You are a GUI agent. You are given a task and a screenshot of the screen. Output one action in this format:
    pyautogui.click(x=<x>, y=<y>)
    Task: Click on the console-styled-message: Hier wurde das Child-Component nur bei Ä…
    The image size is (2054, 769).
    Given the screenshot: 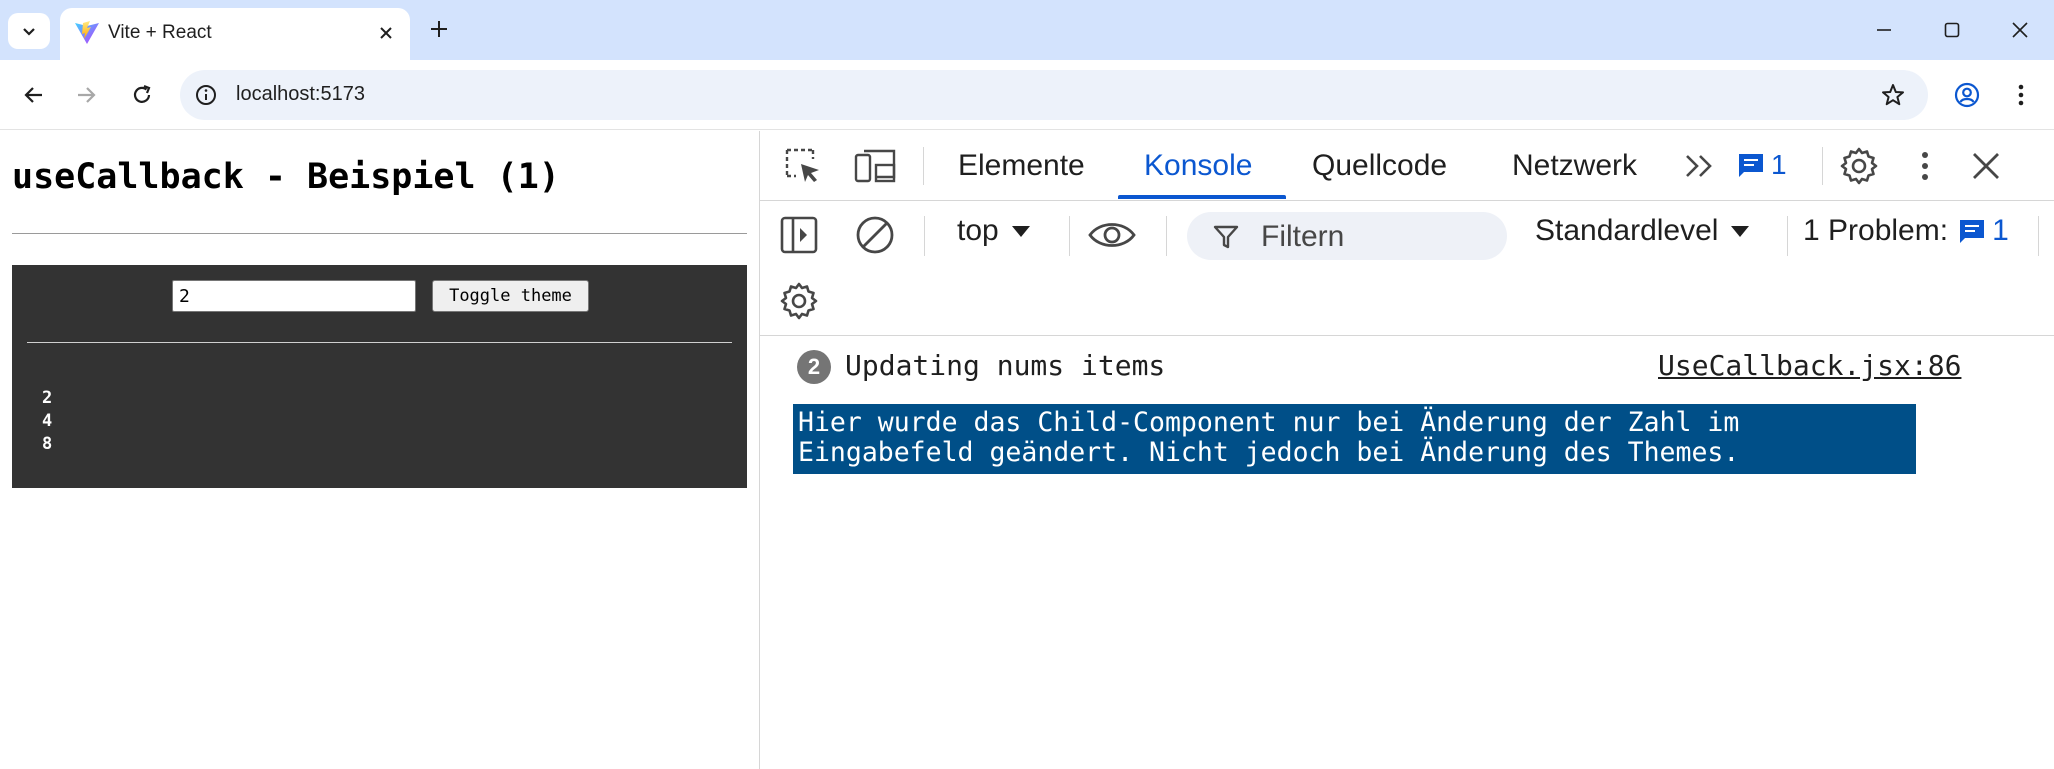 What is the action you would take?
    pyautogui.click(x=1354, y=439)
    